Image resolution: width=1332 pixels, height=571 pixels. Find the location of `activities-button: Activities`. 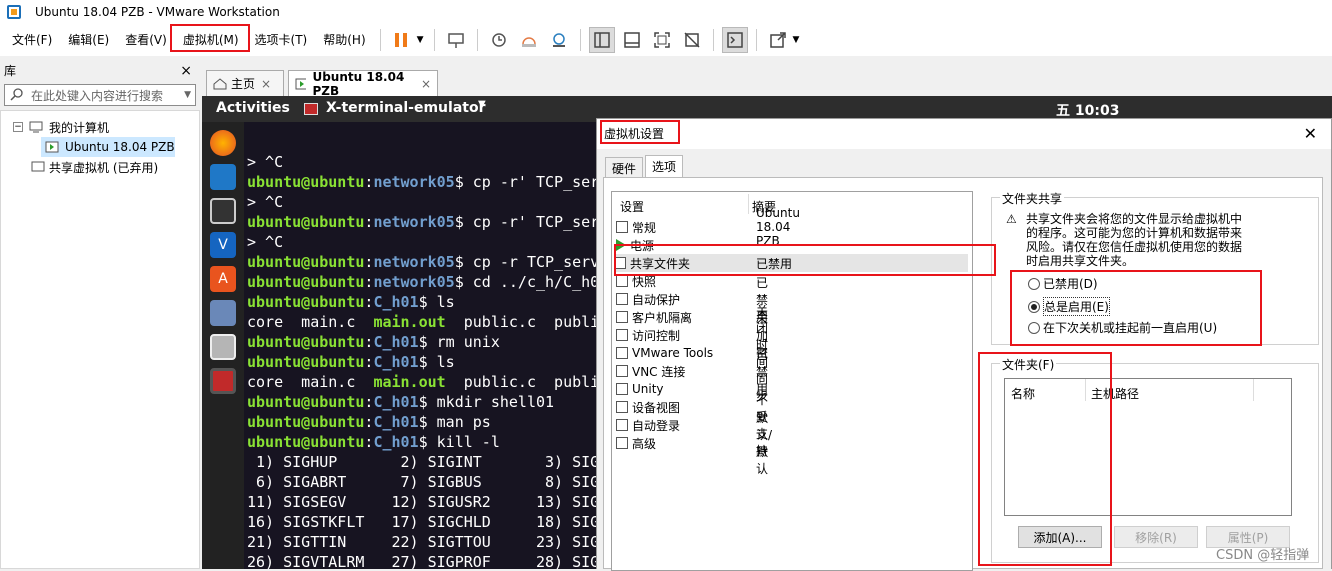

activities-button: Activities is located at coordinates (253, 108).